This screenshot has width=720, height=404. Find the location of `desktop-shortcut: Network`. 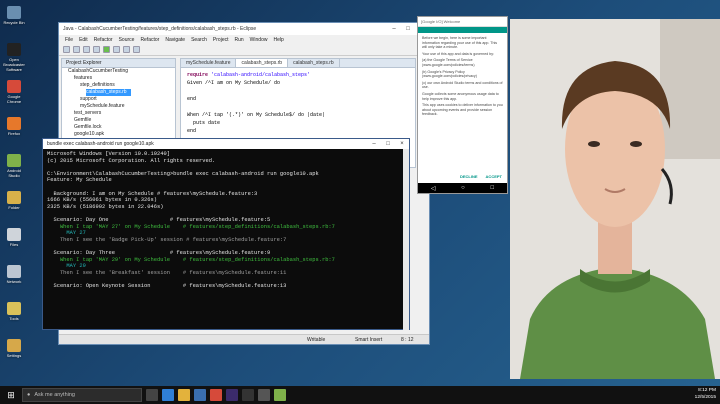

desktop-shortcut: Network is located at coordinates (14, 274).